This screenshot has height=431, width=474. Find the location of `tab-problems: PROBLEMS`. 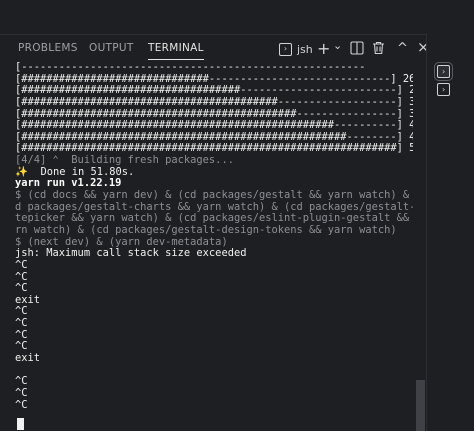

tab-problems: PROBLEMS is located at coordinates (48, 48).